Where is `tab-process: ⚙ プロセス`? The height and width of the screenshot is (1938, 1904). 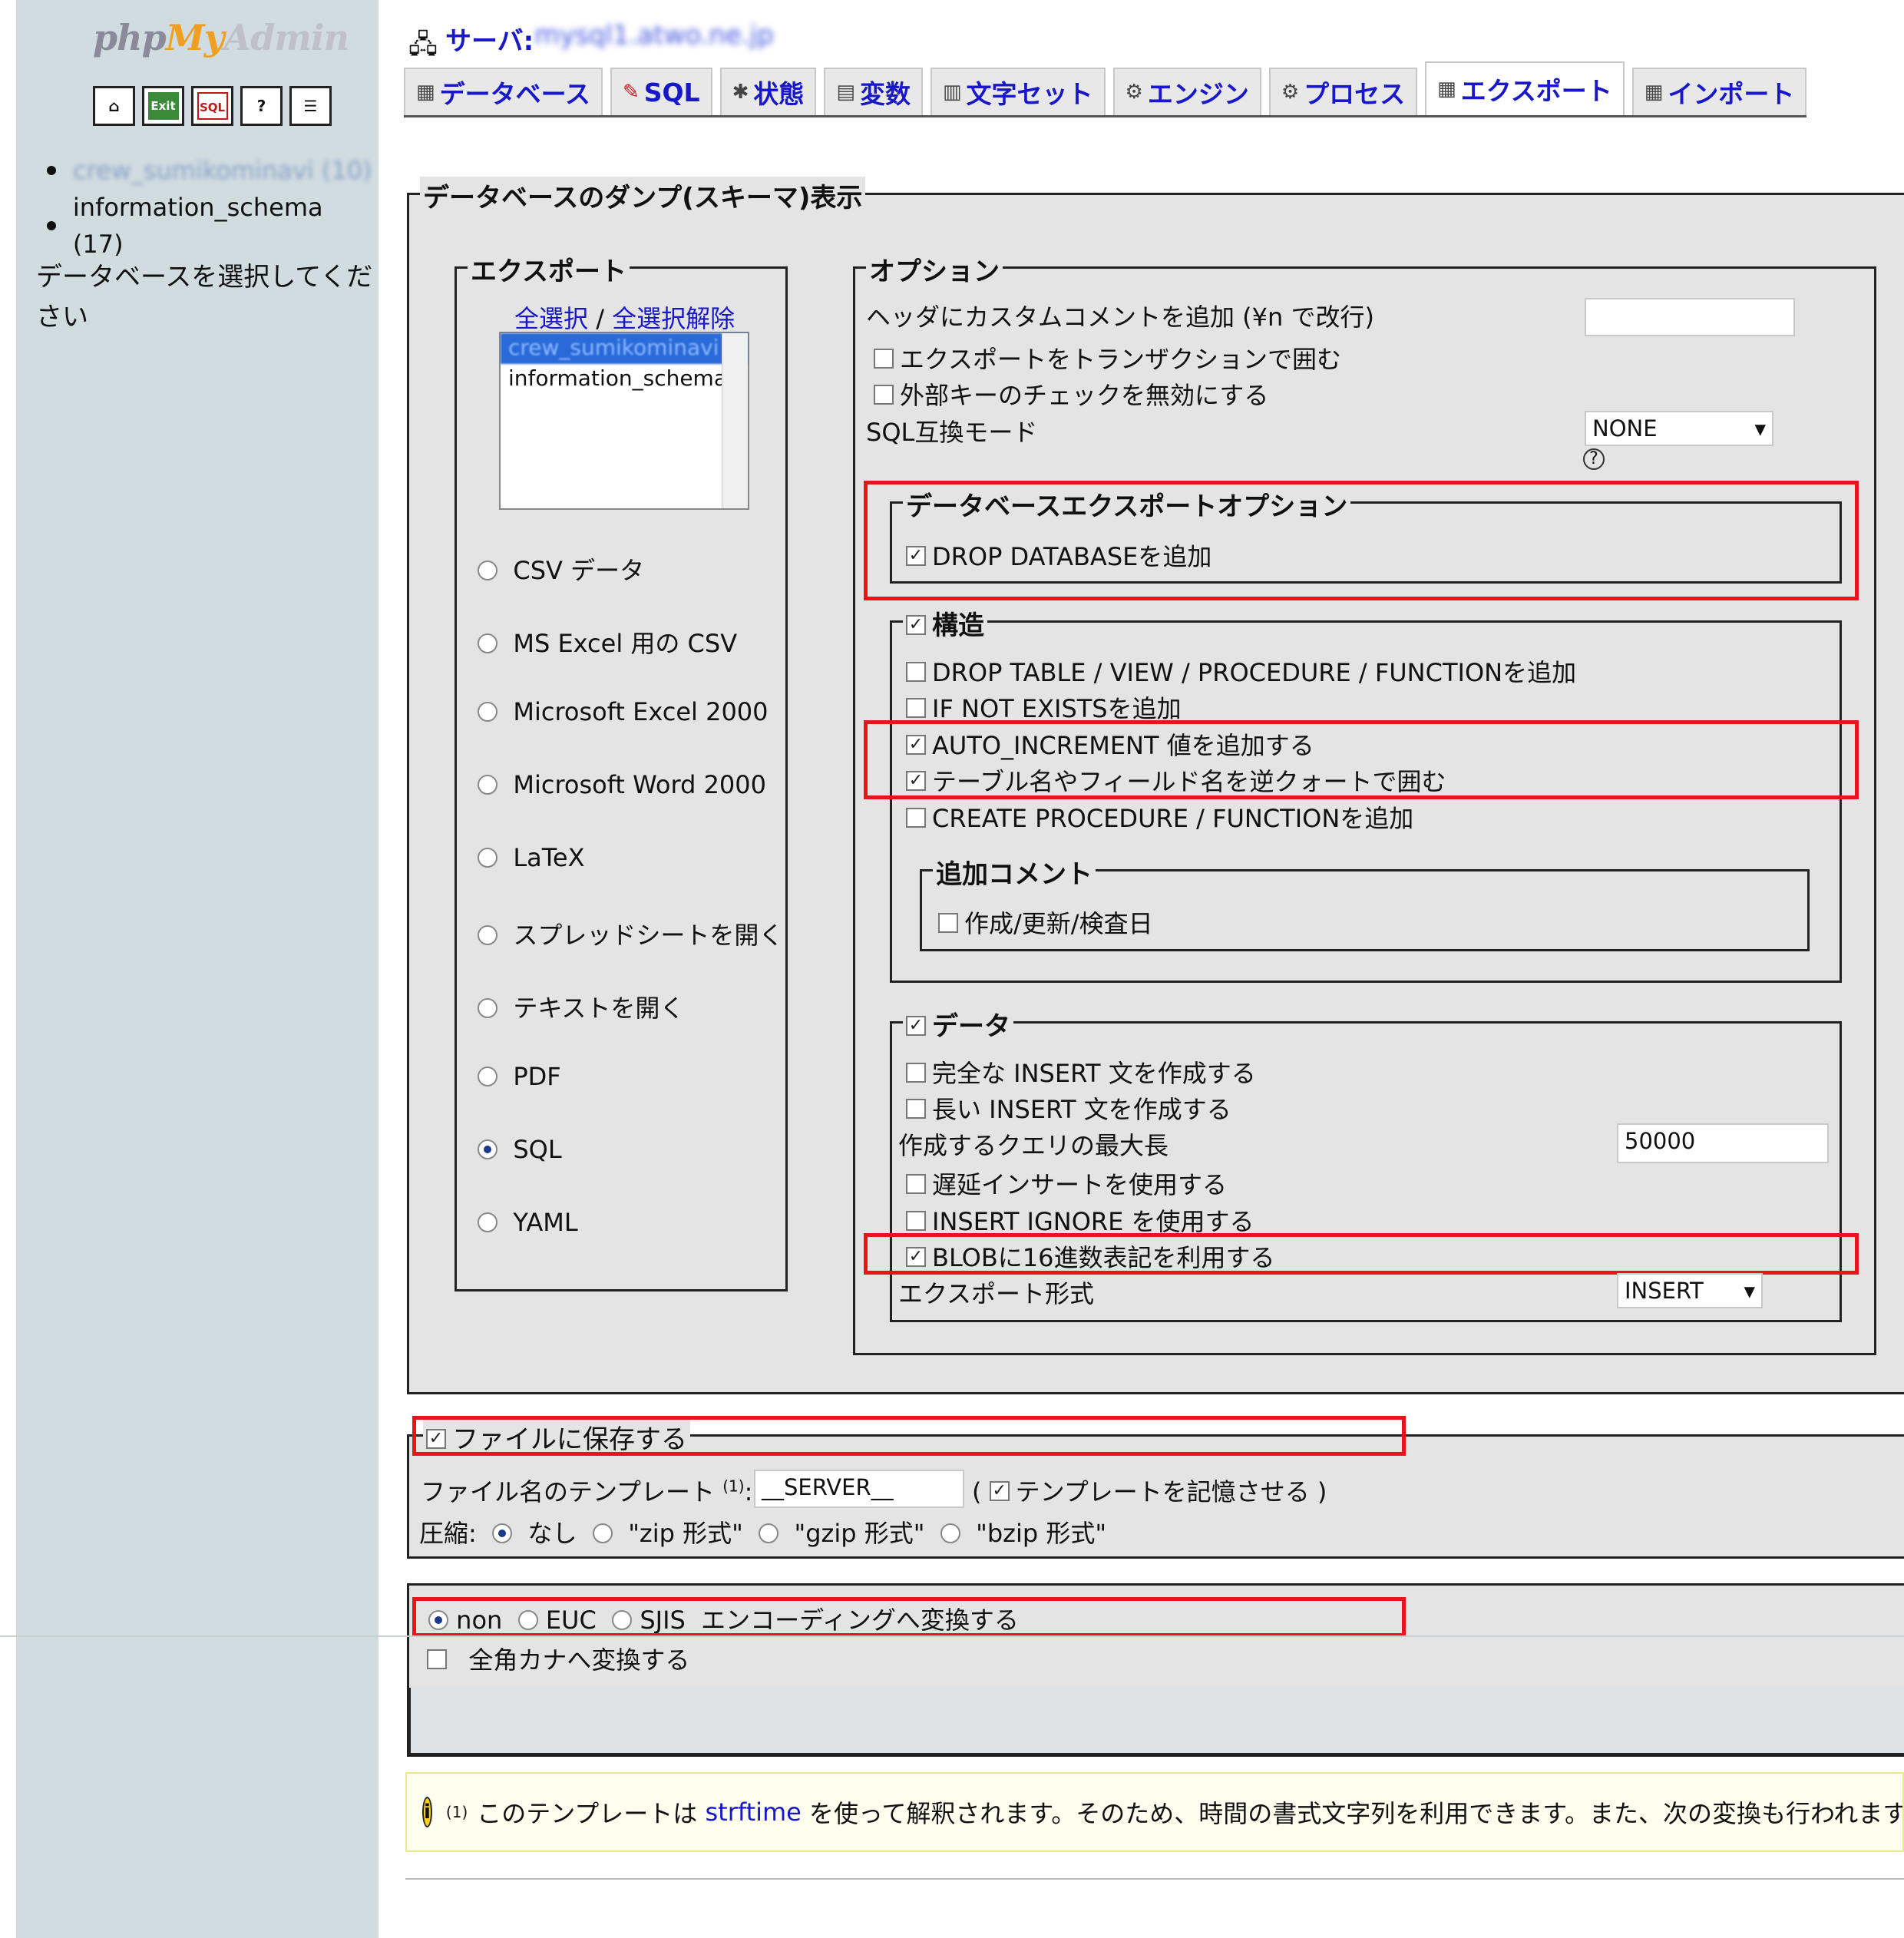 tab-process: ⚙ プロセス is located at coordinates (1343, 92).